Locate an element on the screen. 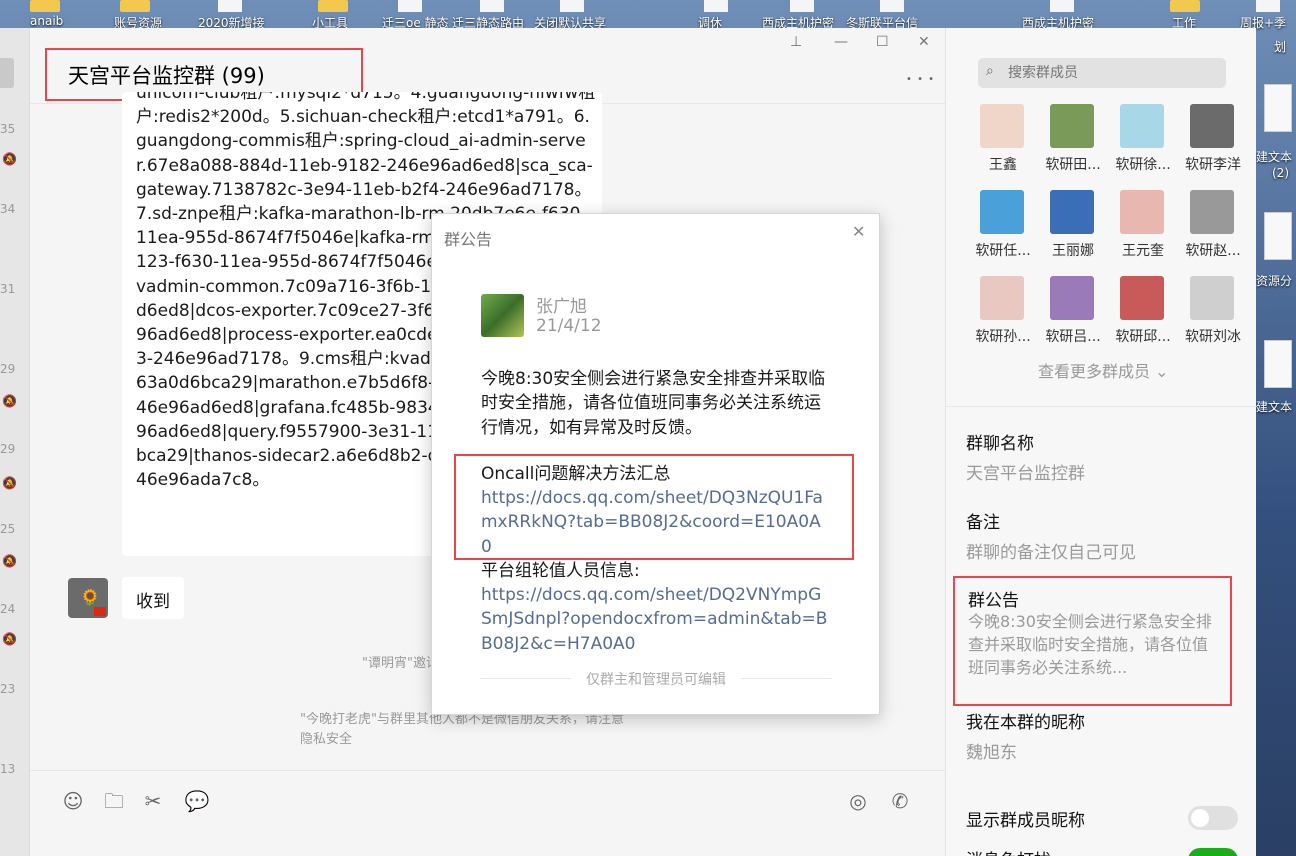 The width and height of the screenshot is (1296, 856). post-date: 21/4/12 is located at coordinates (569, 326).